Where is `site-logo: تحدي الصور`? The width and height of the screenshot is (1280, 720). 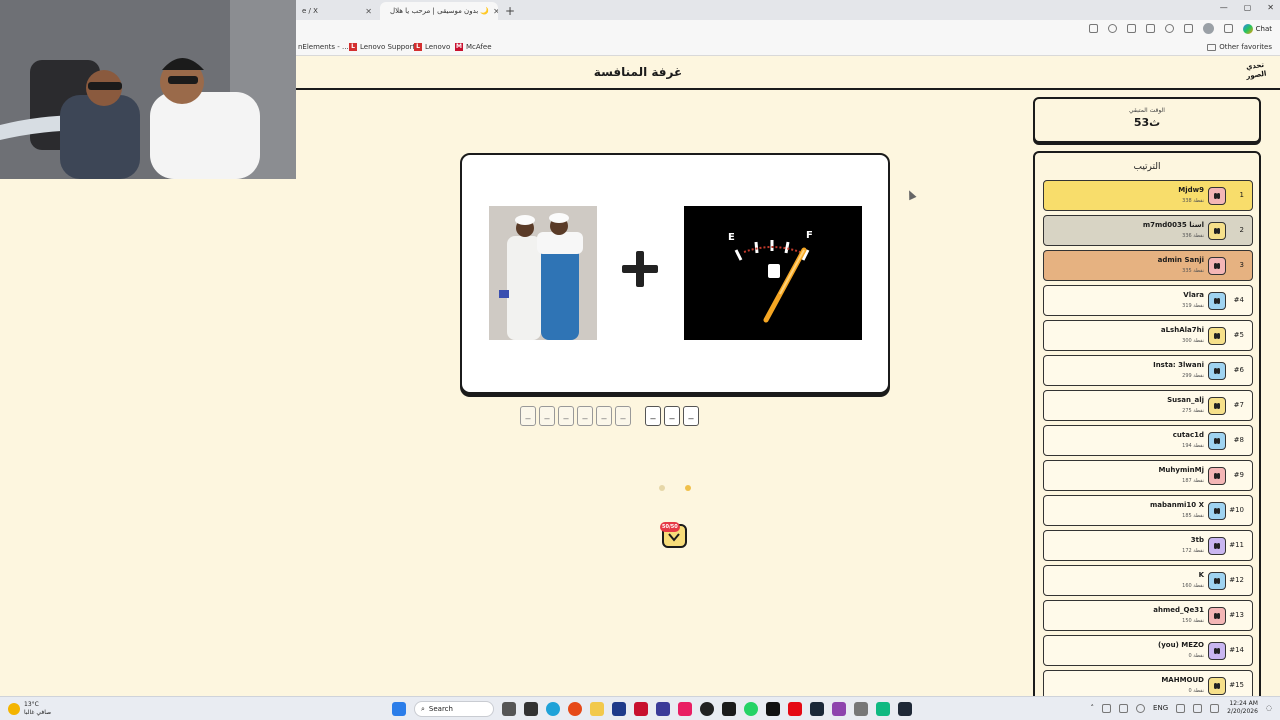 site-logo: تحدي الصور is located at coordinates (1256, 73).